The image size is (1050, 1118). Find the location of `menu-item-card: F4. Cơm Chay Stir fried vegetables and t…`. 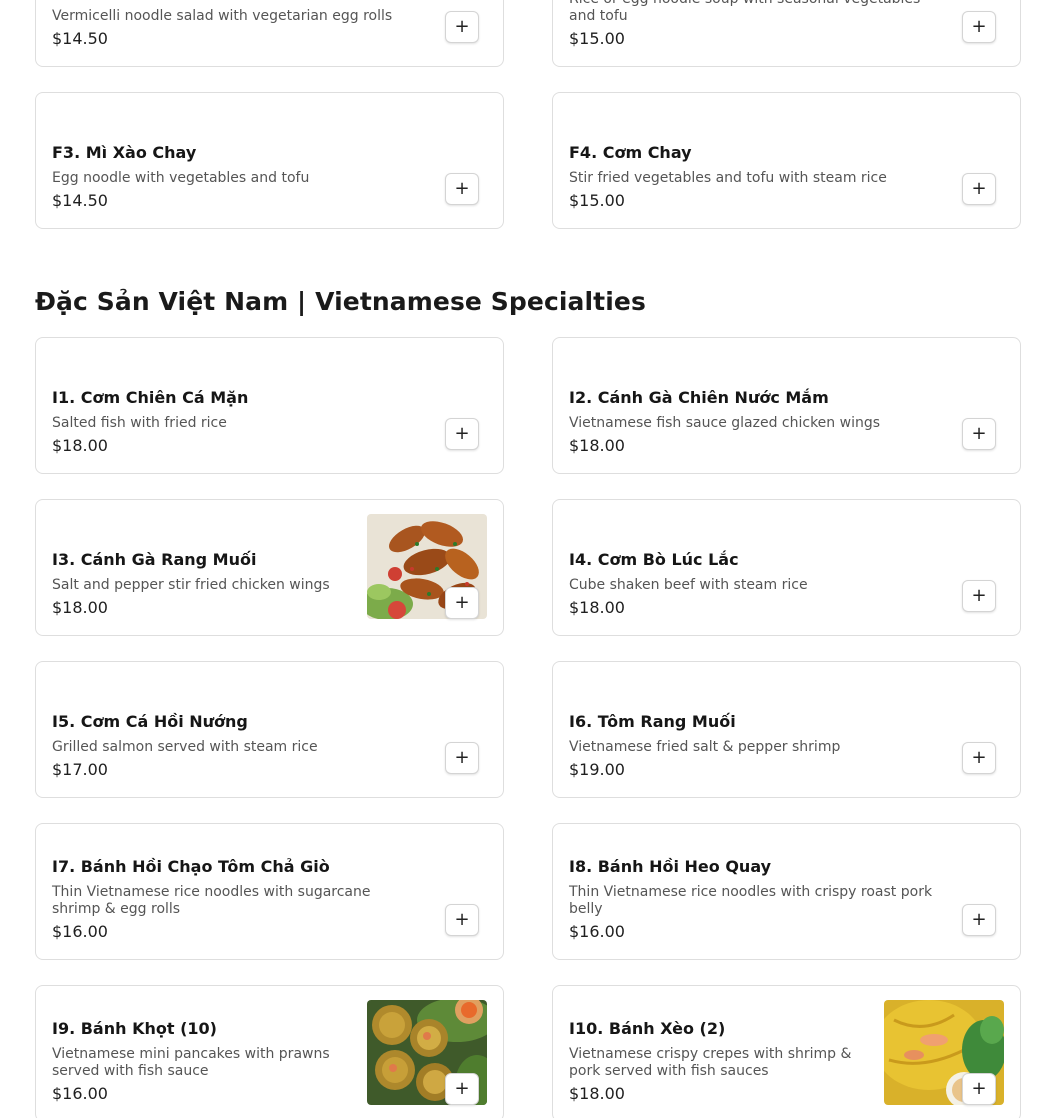

menu-item-card: F4. Cơm Chay Stir fried vegetables and t… is located at coordinates (786, 160).